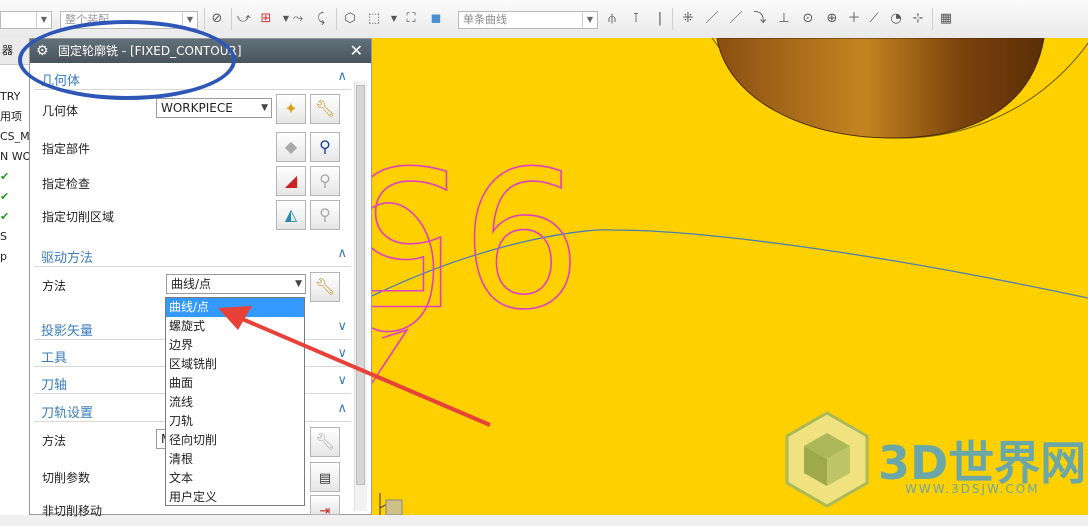 The width and height of the screenshot is (1088, 526). Describe the element at coordinates (365, 371) in the screenshot. I see `annotation-arrow-shaft` at that location.